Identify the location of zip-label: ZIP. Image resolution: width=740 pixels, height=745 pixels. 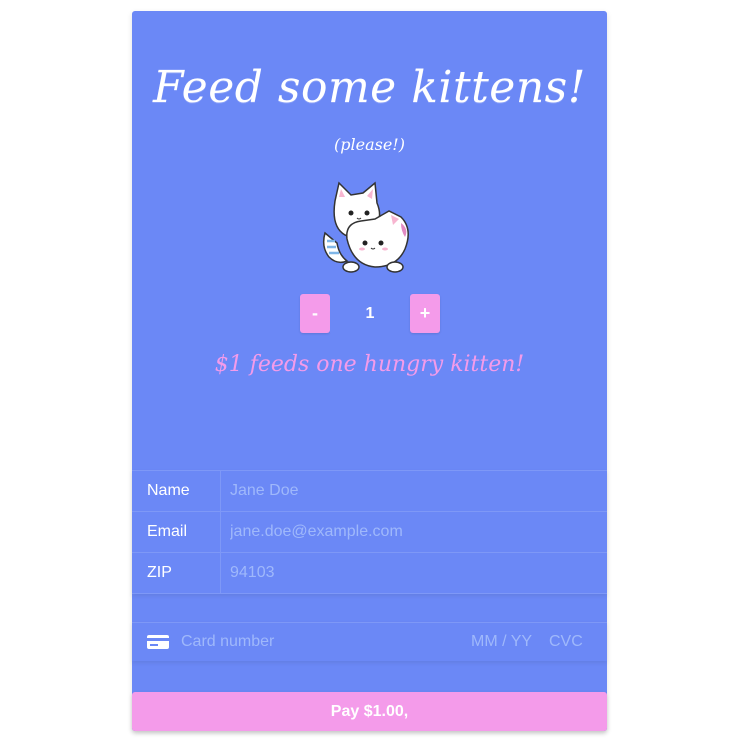
(176, 573).